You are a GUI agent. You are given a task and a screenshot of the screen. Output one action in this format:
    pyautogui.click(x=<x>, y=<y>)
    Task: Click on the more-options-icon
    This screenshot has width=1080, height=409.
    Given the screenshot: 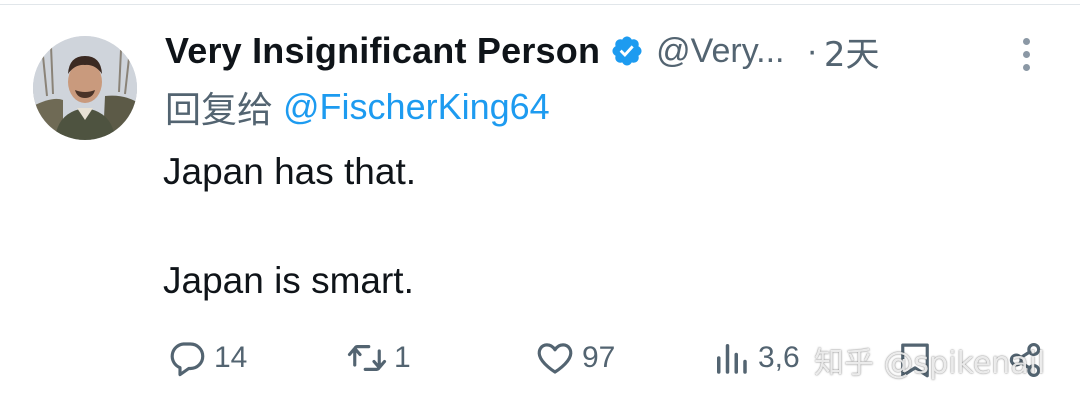 What is the action you would take?
    pyautogui.click(x=1027, y=54)
    